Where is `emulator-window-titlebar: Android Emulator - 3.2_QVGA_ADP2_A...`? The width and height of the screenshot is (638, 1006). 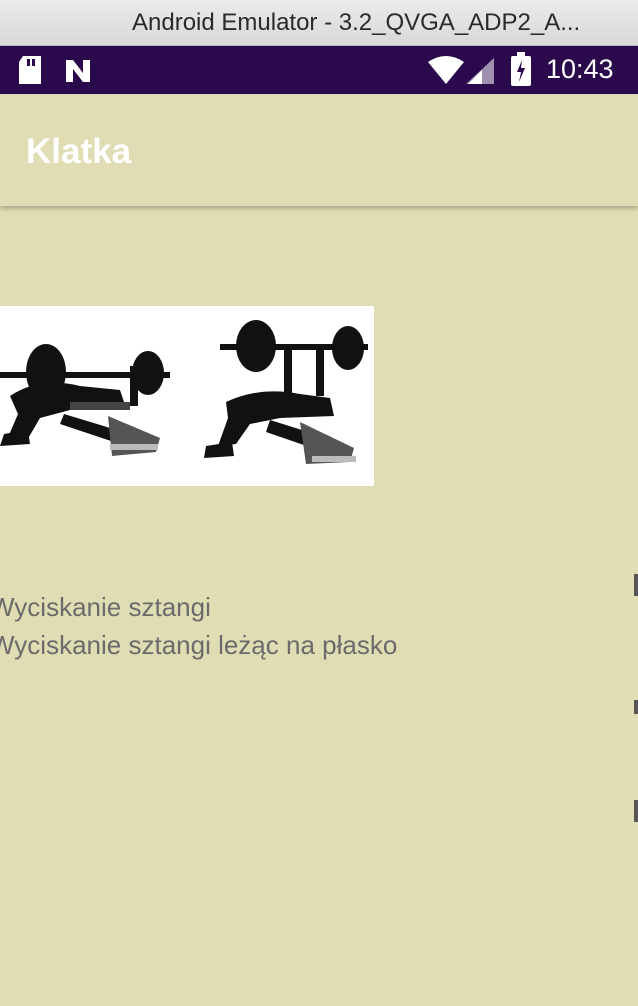
emulator-window-titlebar: Android Emulator - 3.2_QVGA_ADP2_A... is located at coordinates (319, 23).